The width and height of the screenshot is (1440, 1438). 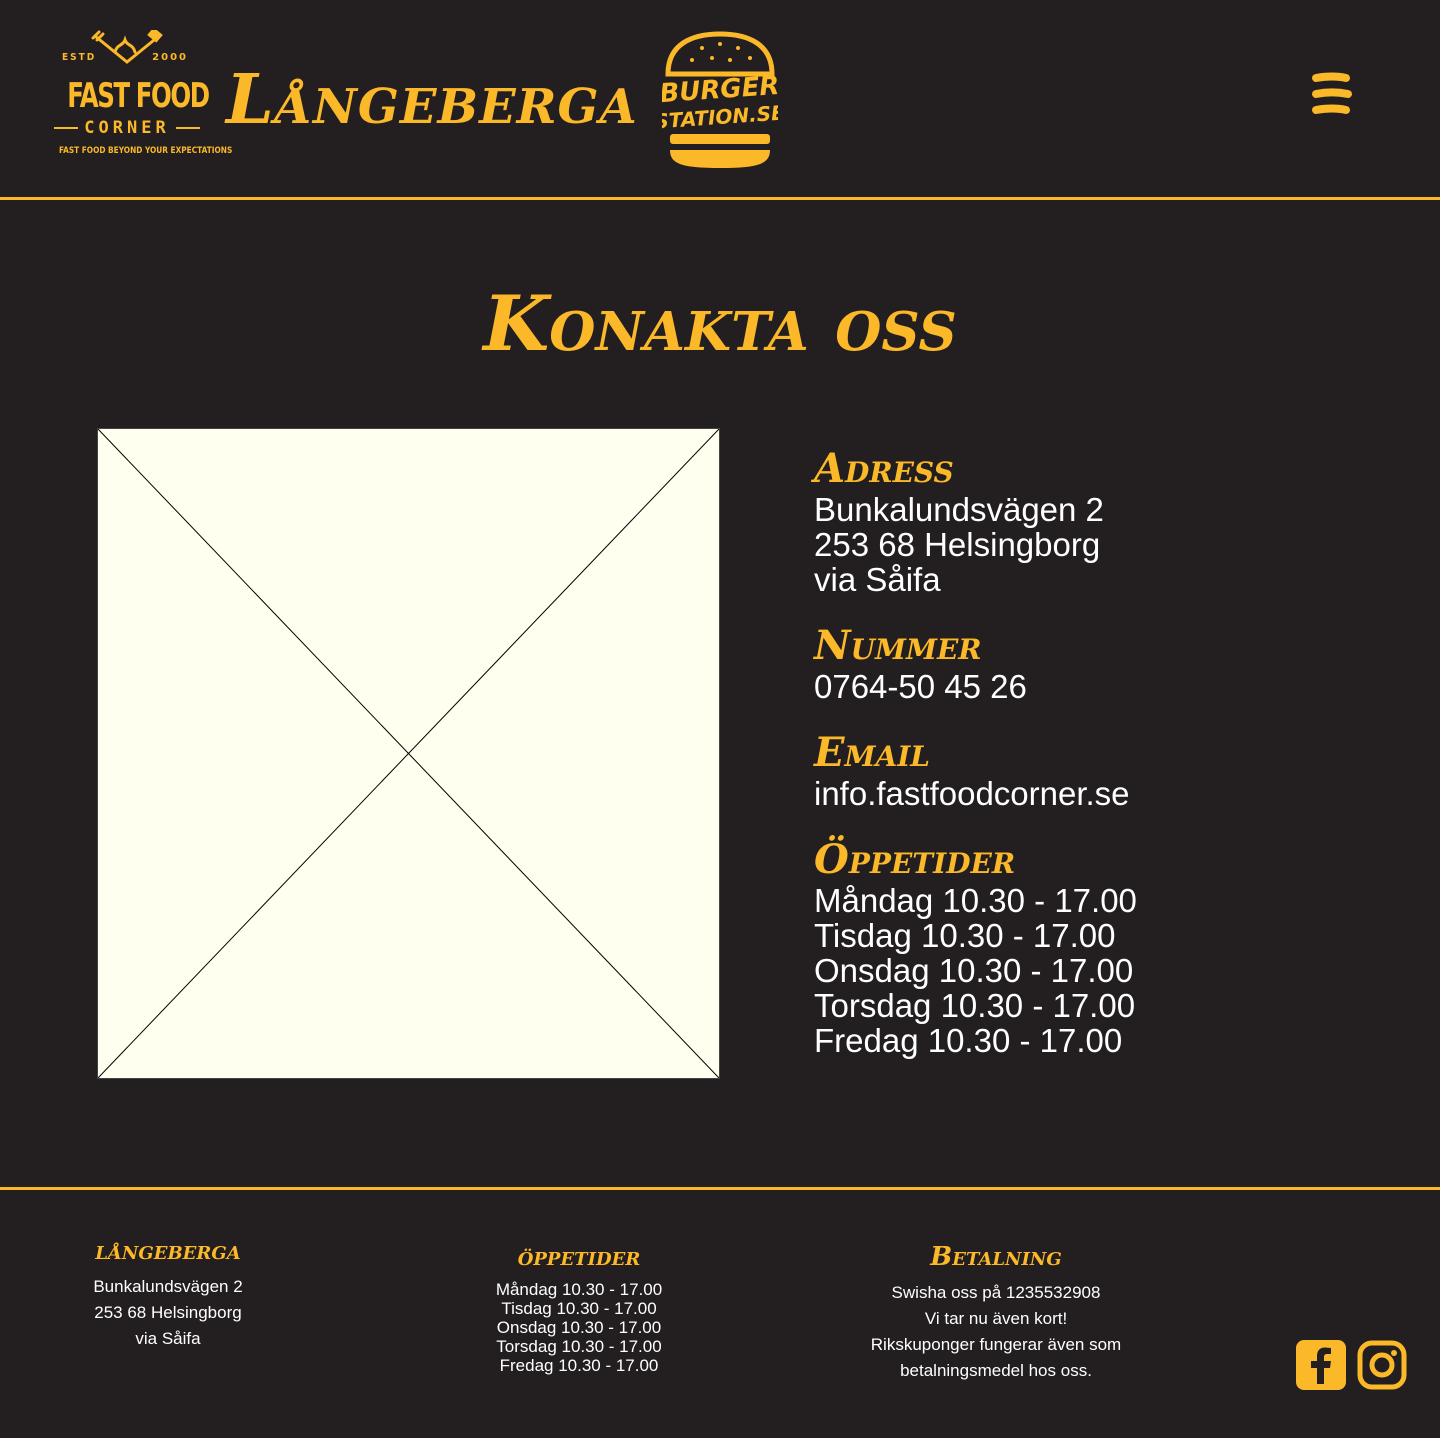 What do you see at coordinates (968, 1040) in the screenshot?
I see `hours-line: Fredag 10.30 - 17.00` at bounding box center [968, 1040].